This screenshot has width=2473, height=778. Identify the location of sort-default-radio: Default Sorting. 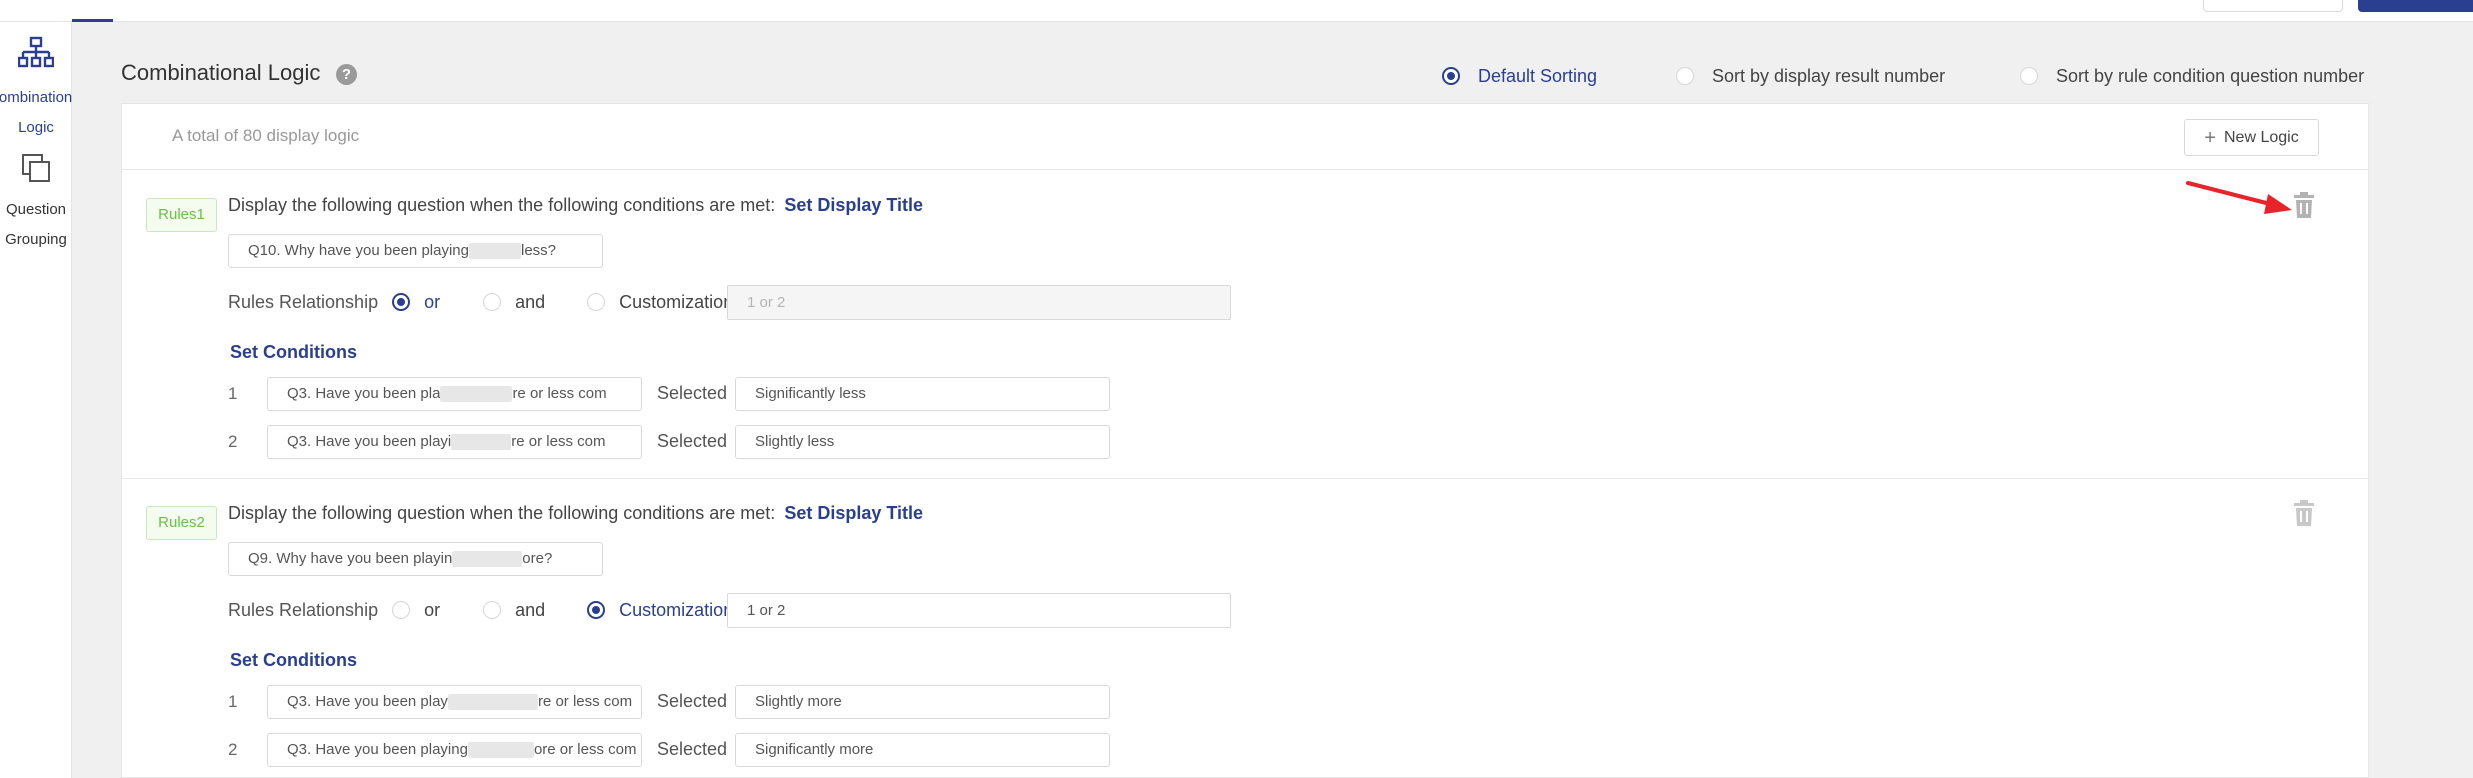
(1519, 76).